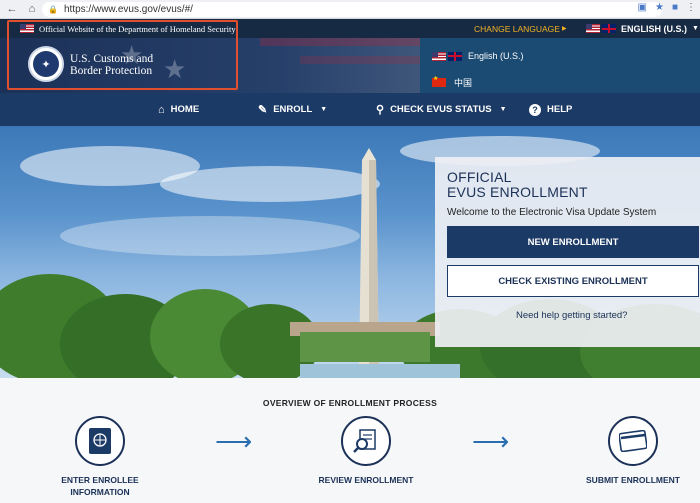 This screenshot has height=503, width=700. I want to click on language-option-chinese: 中国, so click(452, 82).